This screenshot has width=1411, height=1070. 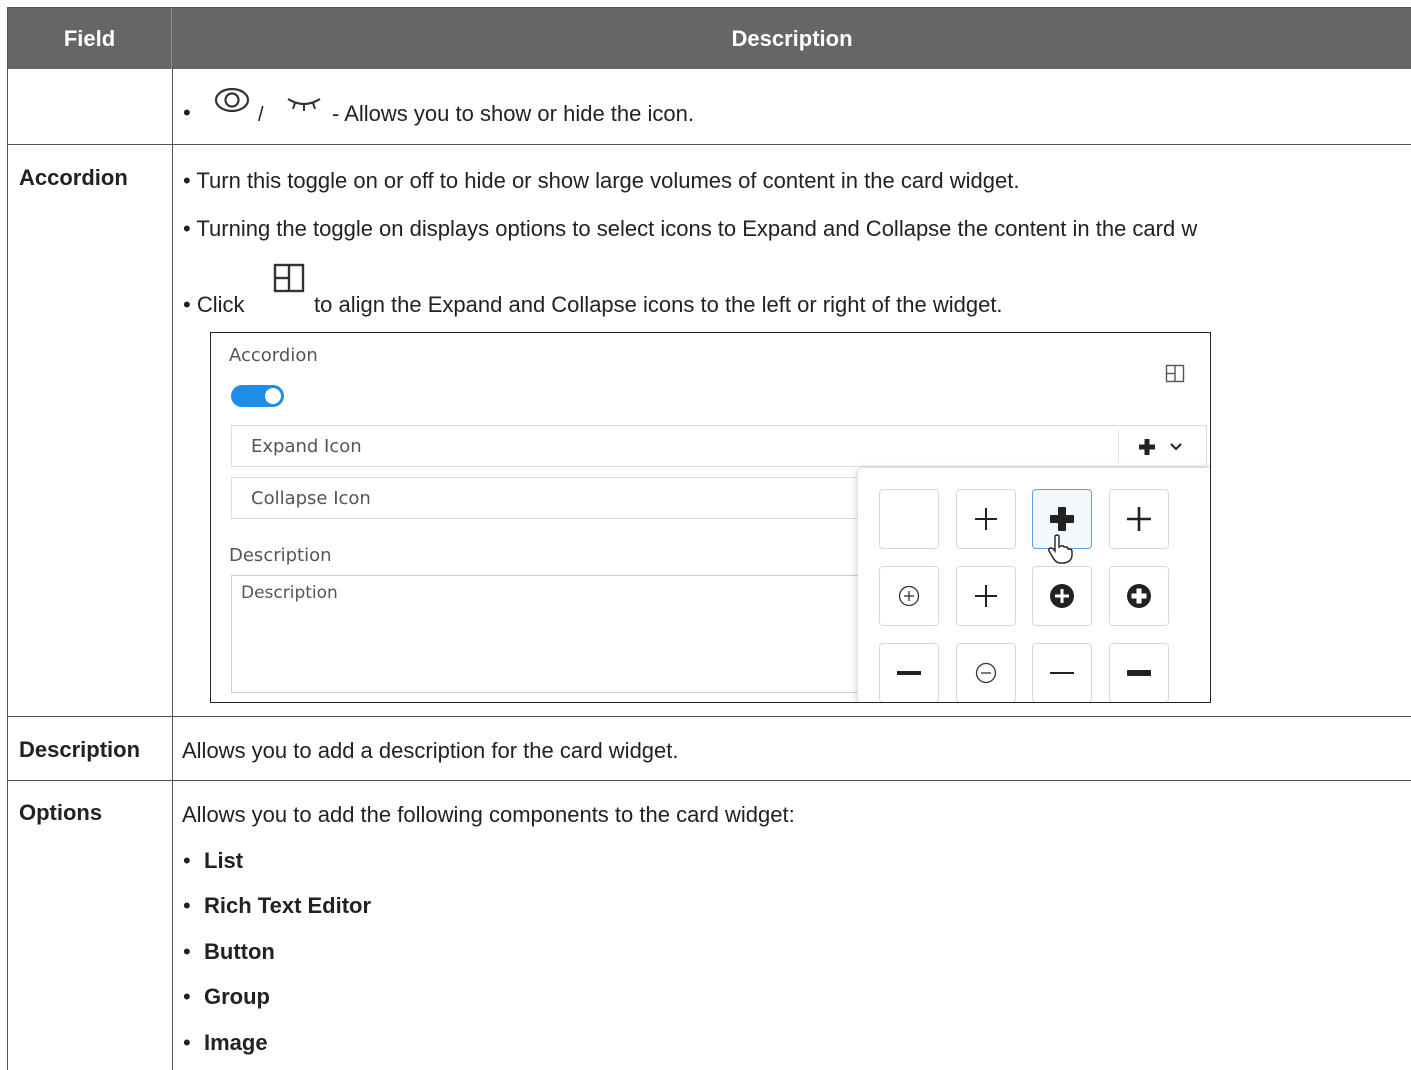 I want to click on icon-option-plus-circle-outline, so click(x=909, y=596).